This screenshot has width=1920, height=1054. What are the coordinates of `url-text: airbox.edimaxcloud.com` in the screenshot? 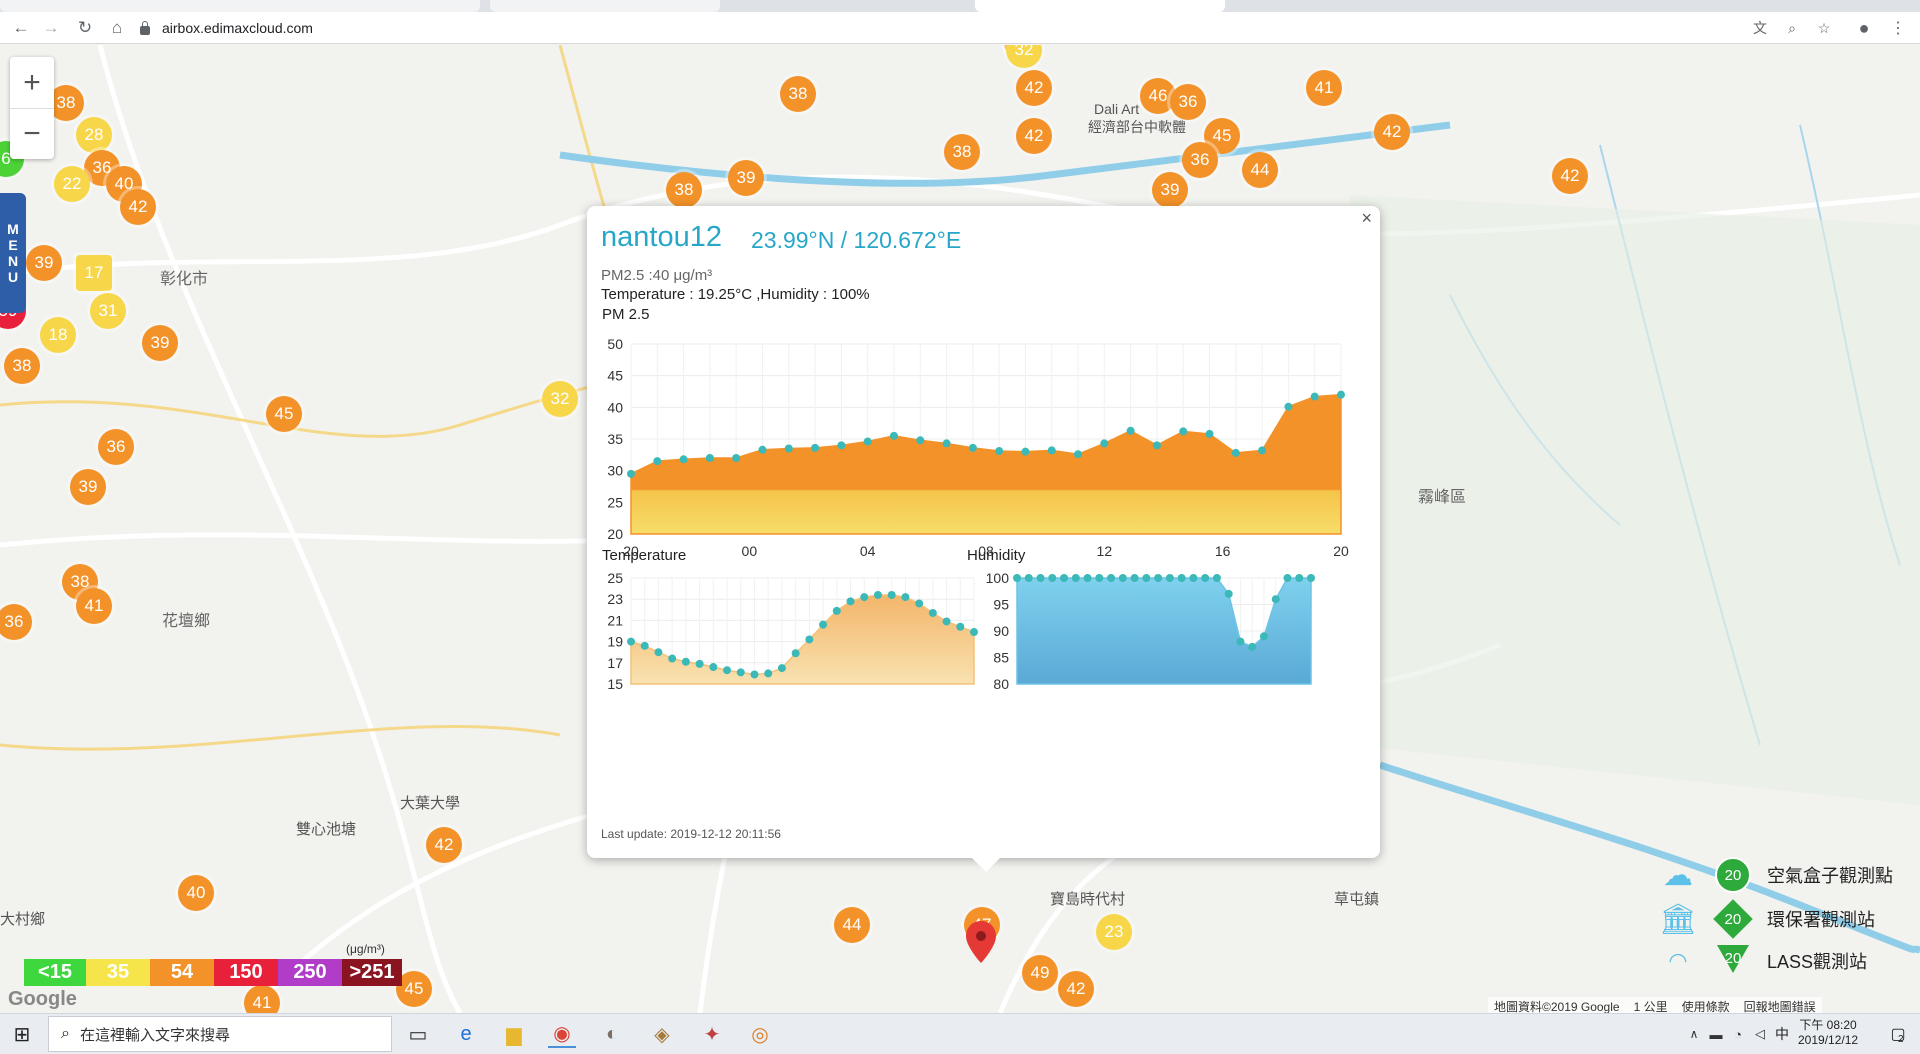 It's located at (237, 28).